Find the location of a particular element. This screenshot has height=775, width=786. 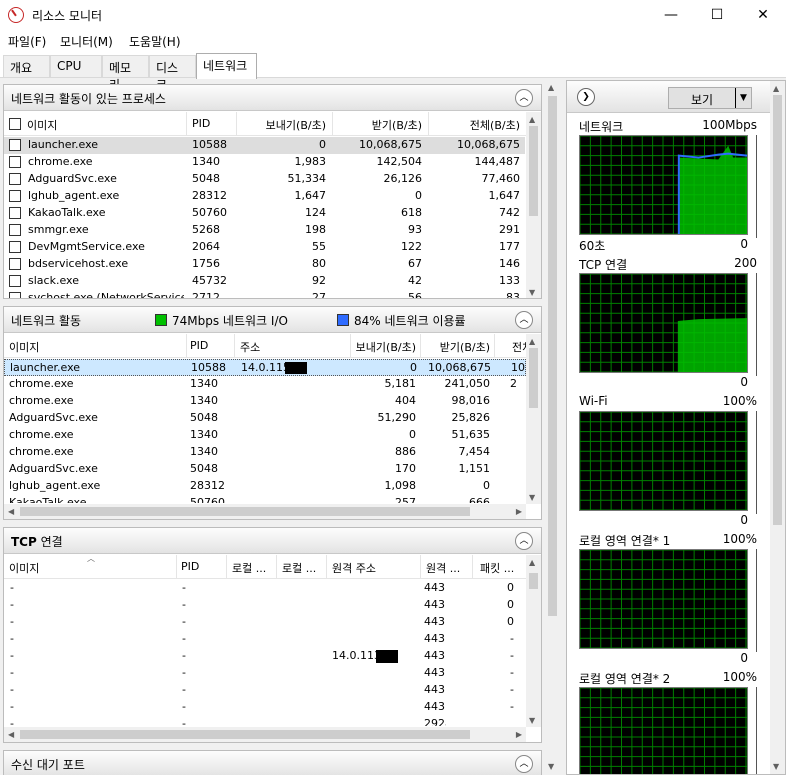

view-dropdown: 보기 ▼ is located at coordinates (710, 98).